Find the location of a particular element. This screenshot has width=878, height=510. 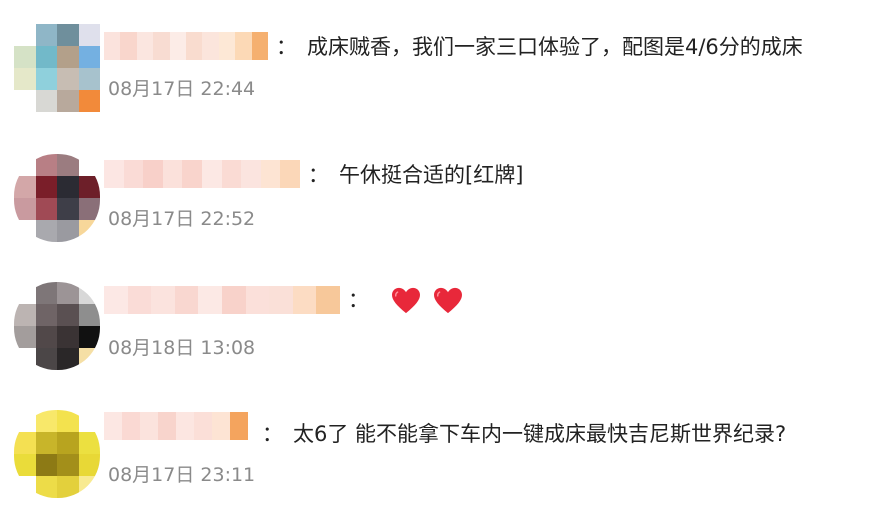

comment-text: ： 成床贼香，我们一家三口体验了，配图是4/6分的成床 is located at coordinates (539, 47).